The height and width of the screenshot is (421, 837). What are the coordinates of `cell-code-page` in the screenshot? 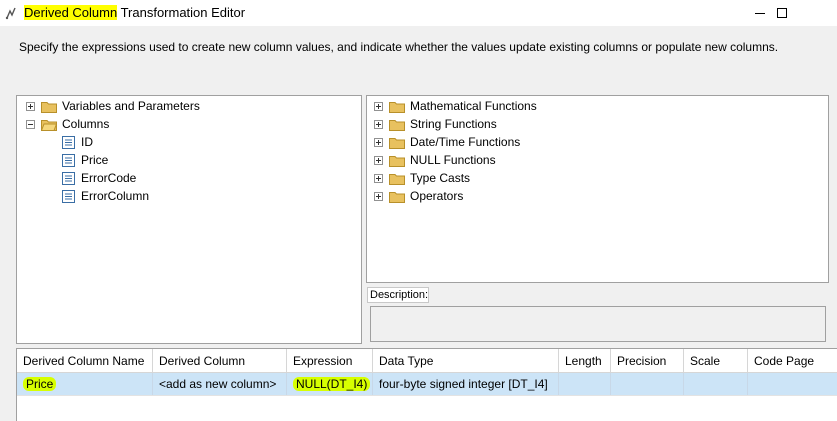 It's located at (792, 384).